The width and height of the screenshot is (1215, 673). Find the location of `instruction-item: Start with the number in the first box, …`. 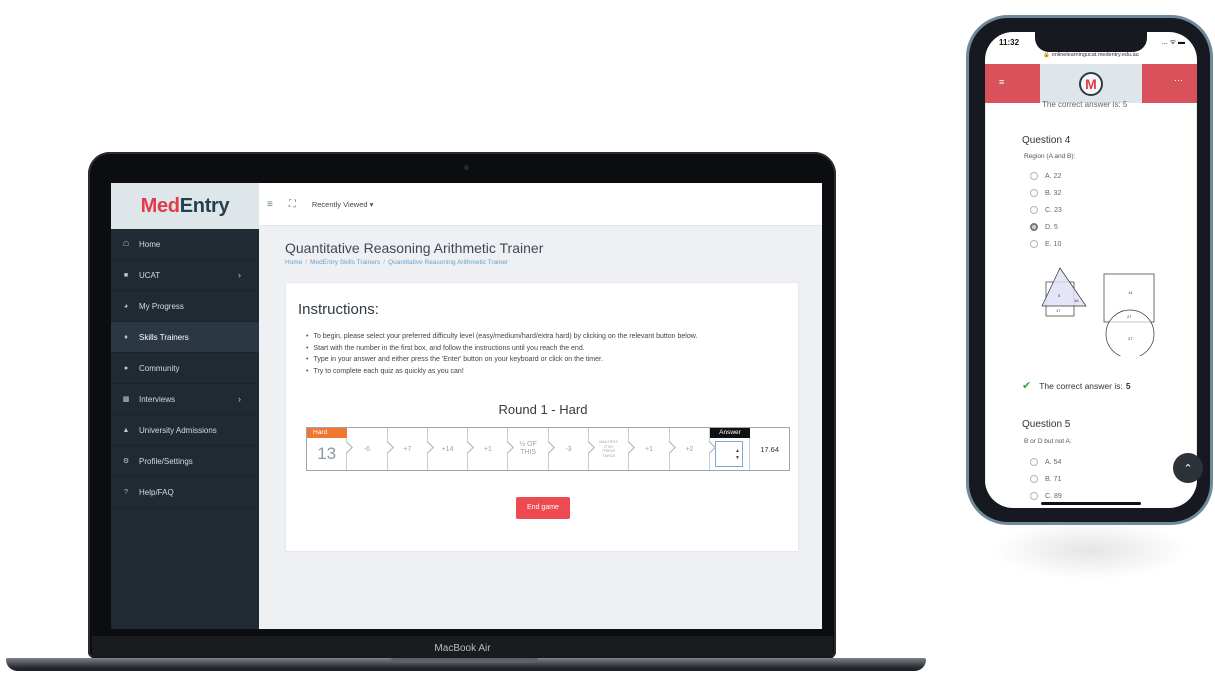

instruction-item: Start with the number in the first box, … is located at coordinates (551, 349).